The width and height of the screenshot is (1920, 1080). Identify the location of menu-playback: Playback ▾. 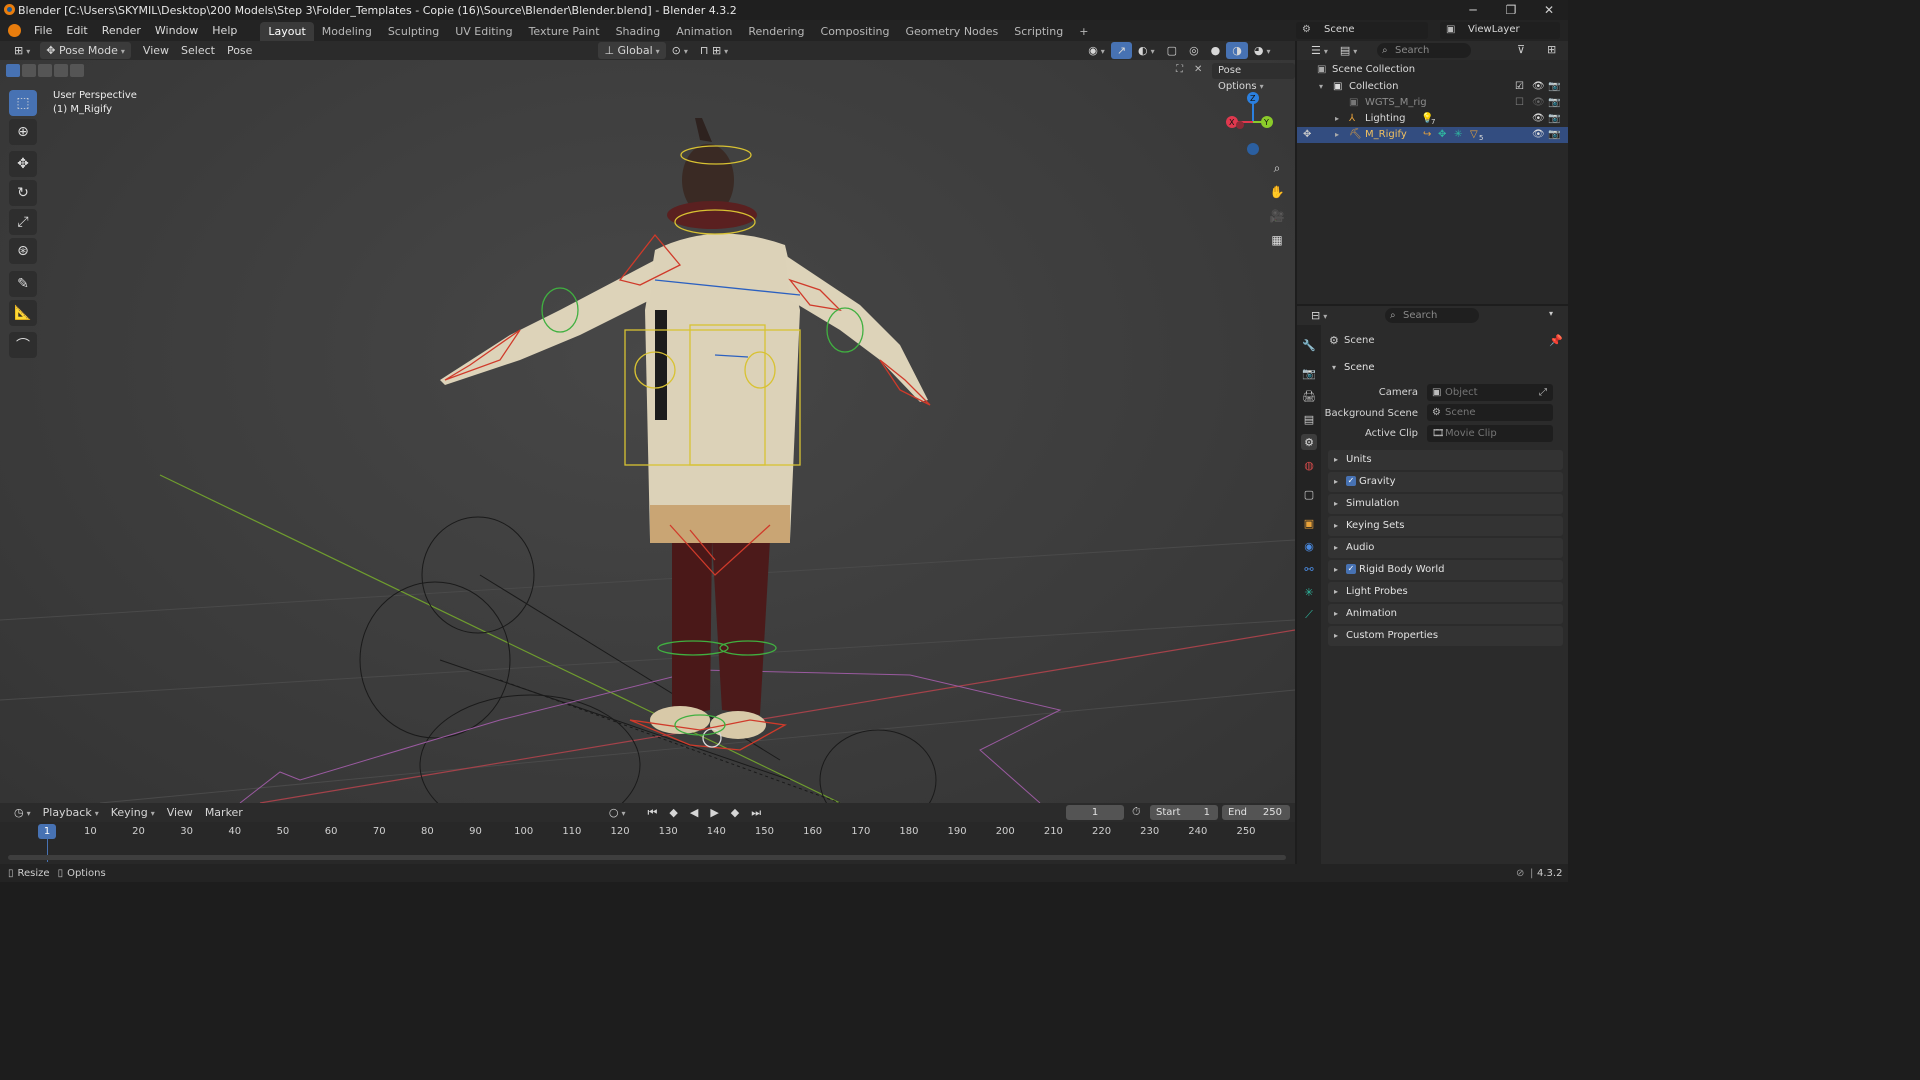
(71, 812).